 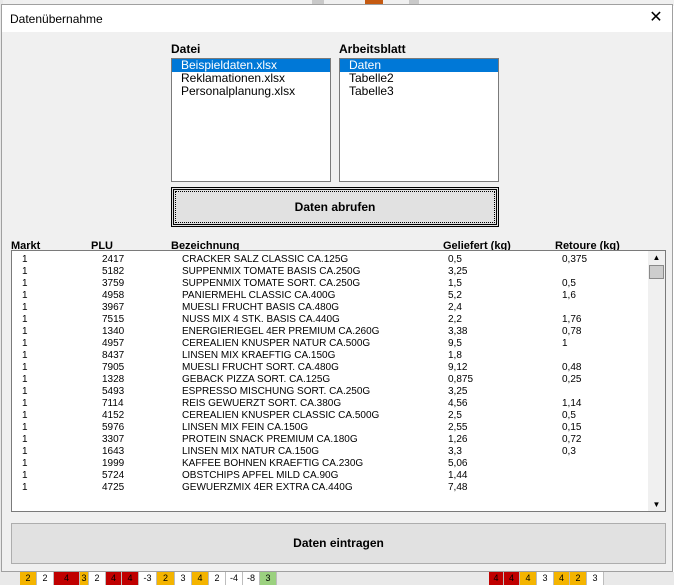 I want to click on list-row: 1 5182 SUPPENMIX TOMATE BASIS CA.250G 3,25, so click(x=330, y=272).